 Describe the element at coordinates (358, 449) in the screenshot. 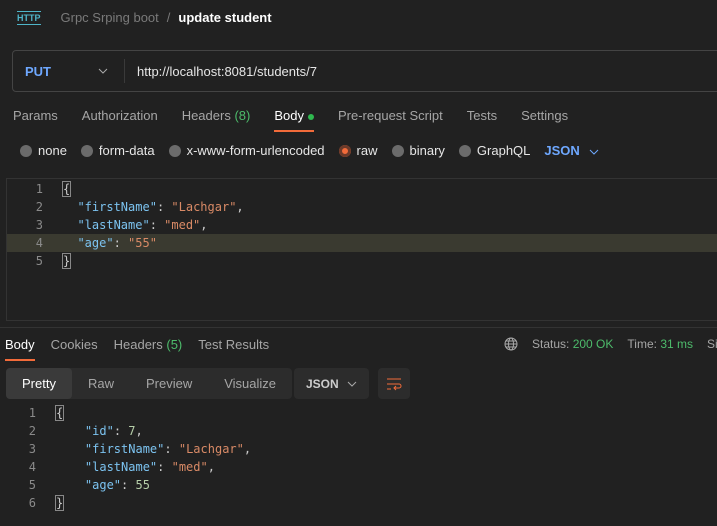

I see `code-line: 3 "firstName": "Lachgar",` at that location.